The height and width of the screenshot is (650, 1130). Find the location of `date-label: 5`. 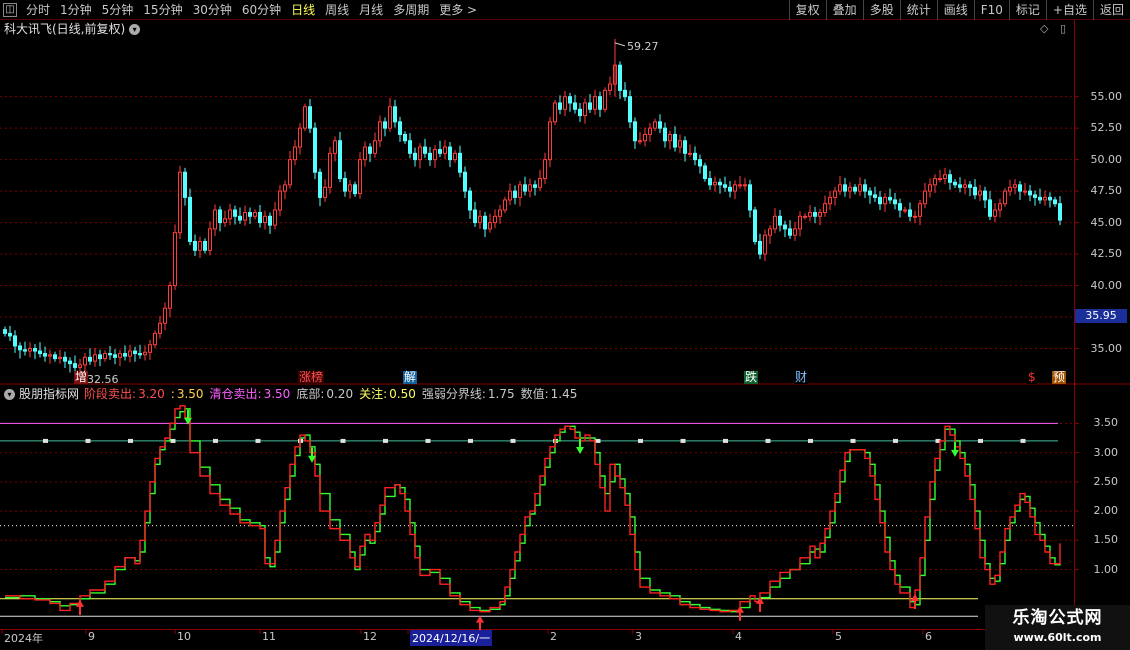

date-label: 5 is located at coordinates (838, 636).